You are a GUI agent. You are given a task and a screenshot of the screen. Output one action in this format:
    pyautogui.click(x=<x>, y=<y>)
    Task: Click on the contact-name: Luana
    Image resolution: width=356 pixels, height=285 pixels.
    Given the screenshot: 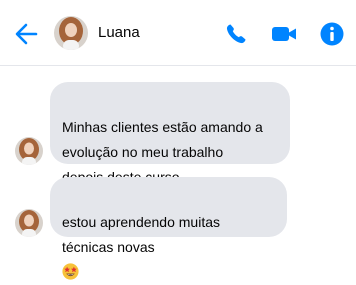 What is the action you would take?
    pyautogui.click(x=119, y=32)
    